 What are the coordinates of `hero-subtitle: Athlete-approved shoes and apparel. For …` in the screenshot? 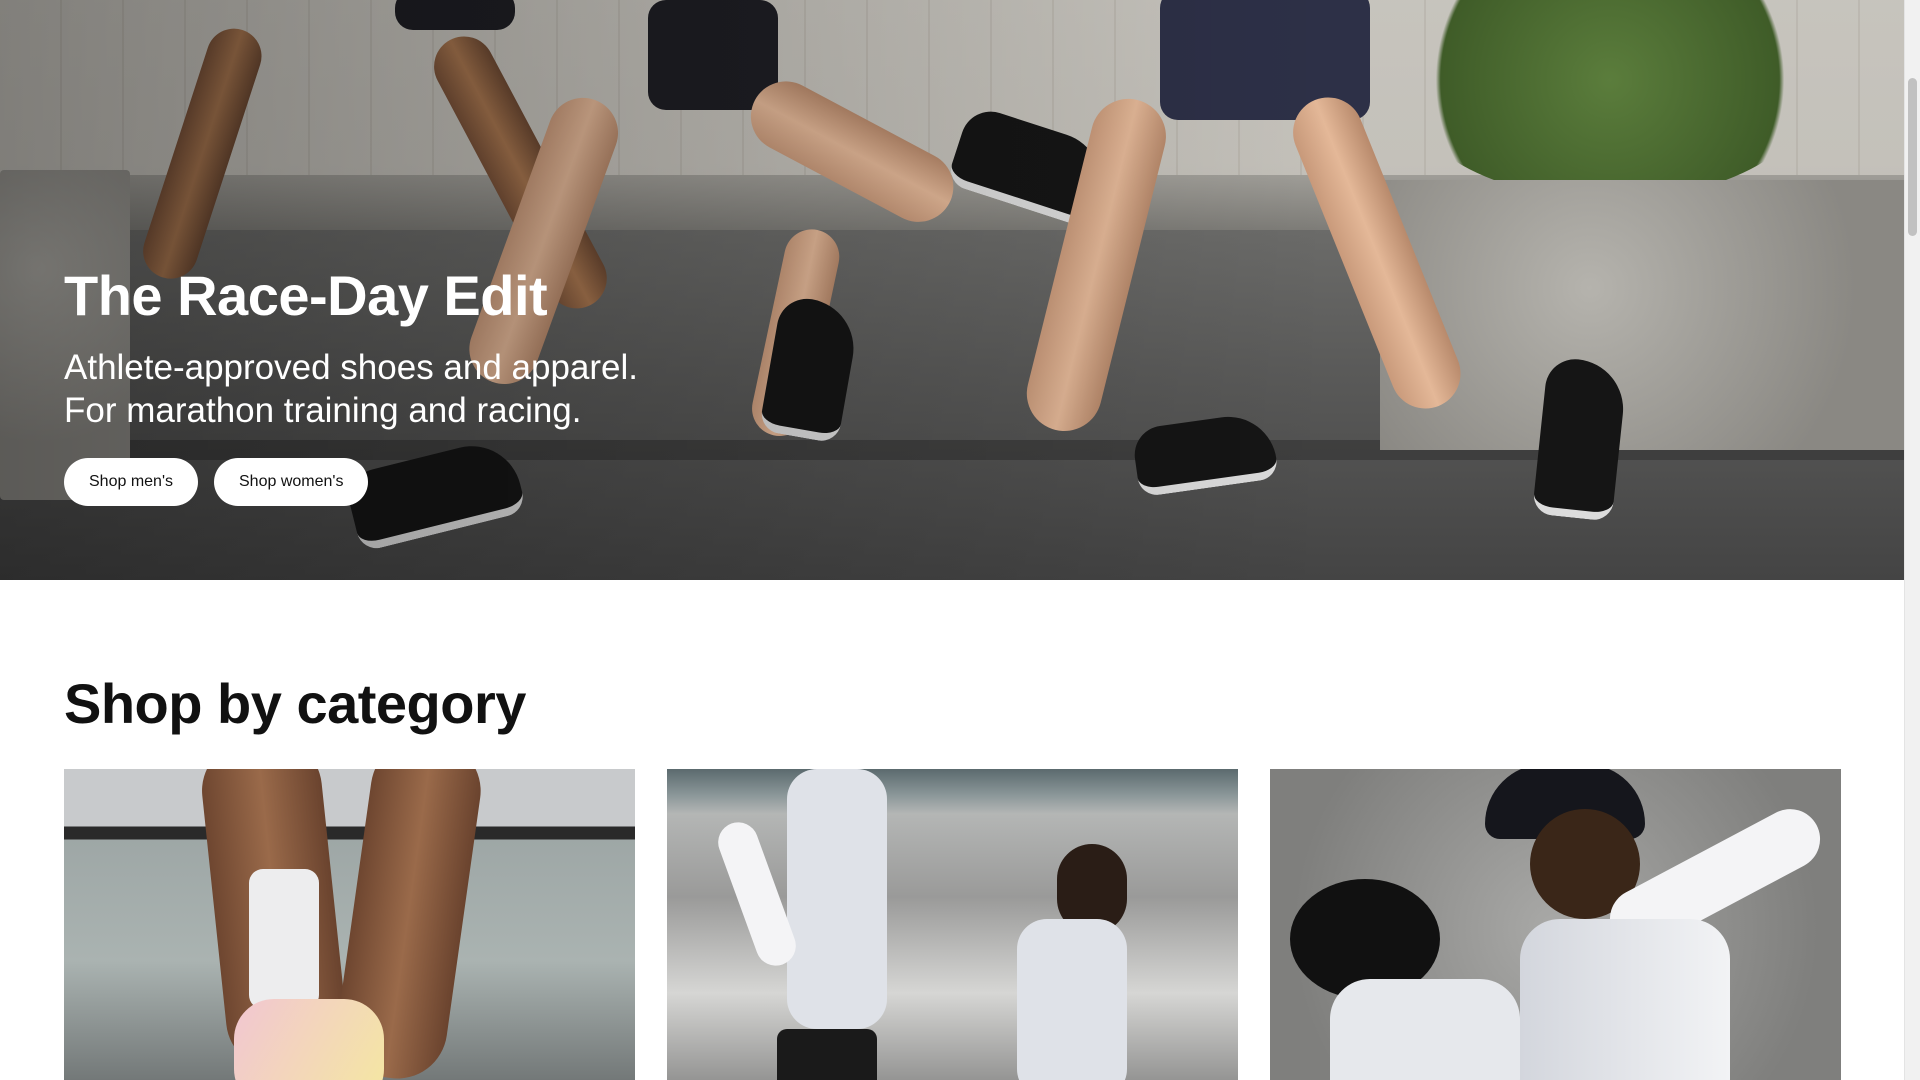 It's located at (351, 389).